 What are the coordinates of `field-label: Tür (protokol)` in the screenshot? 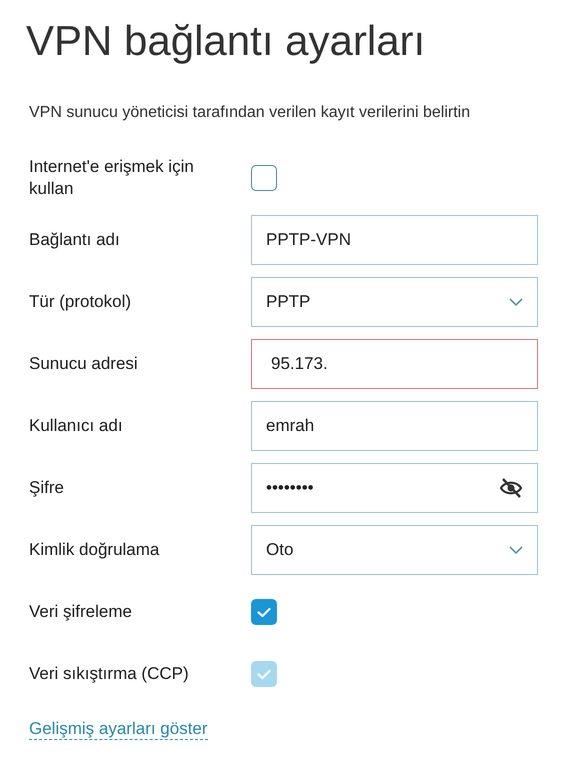 It's located at (80, 302).